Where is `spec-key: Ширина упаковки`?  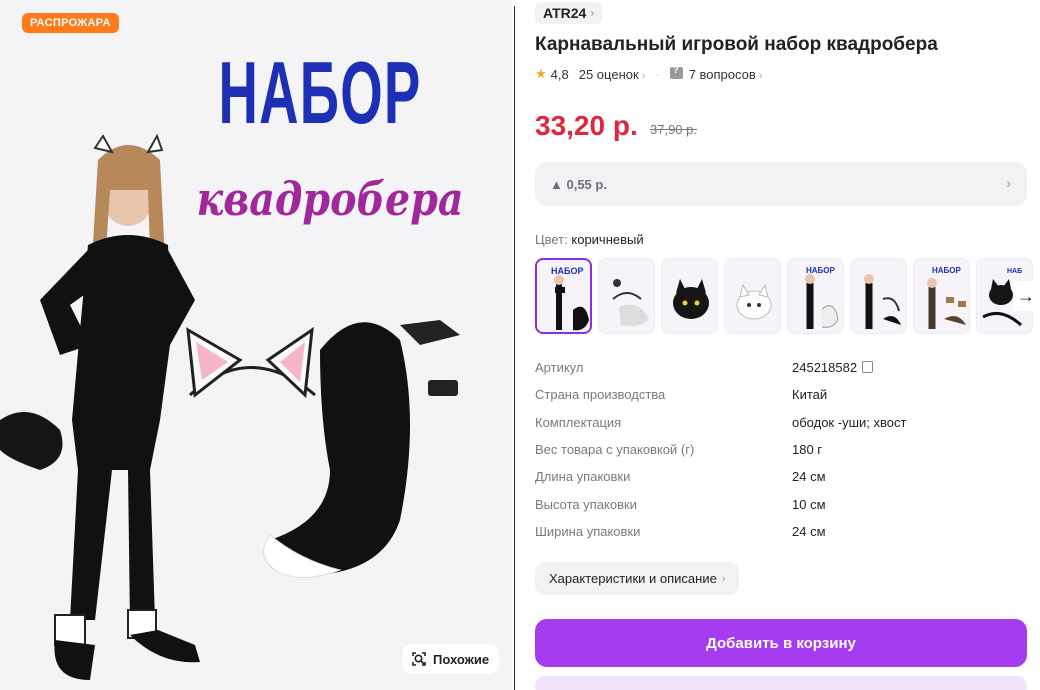 spec-key: Ширина упаковки is located at coordinates (588, 531).